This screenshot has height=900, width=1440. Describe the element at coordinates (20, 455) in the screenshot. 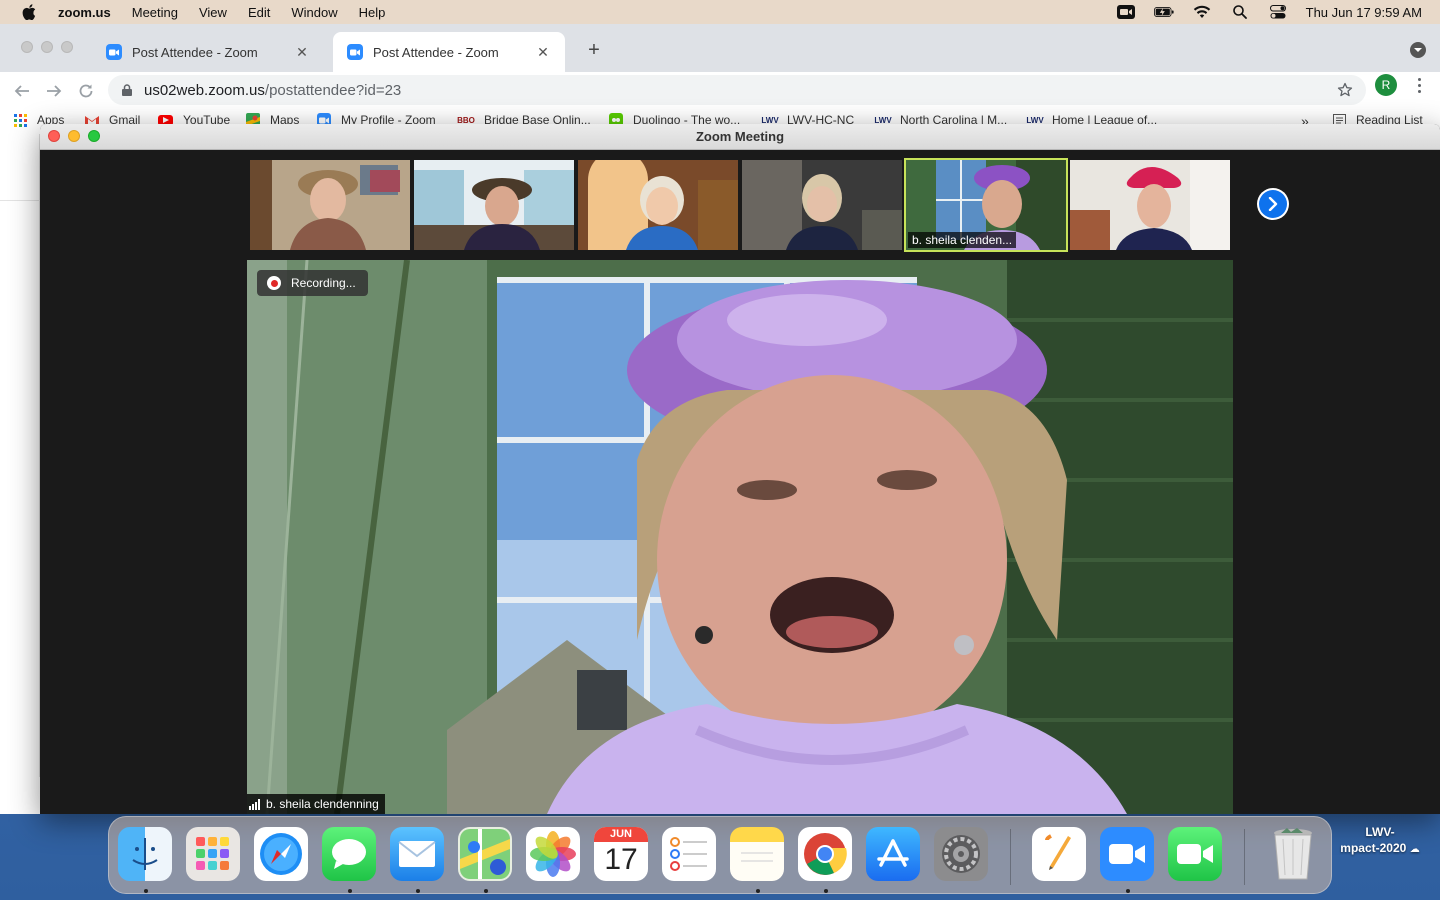

I see `web-page-content` at that location.